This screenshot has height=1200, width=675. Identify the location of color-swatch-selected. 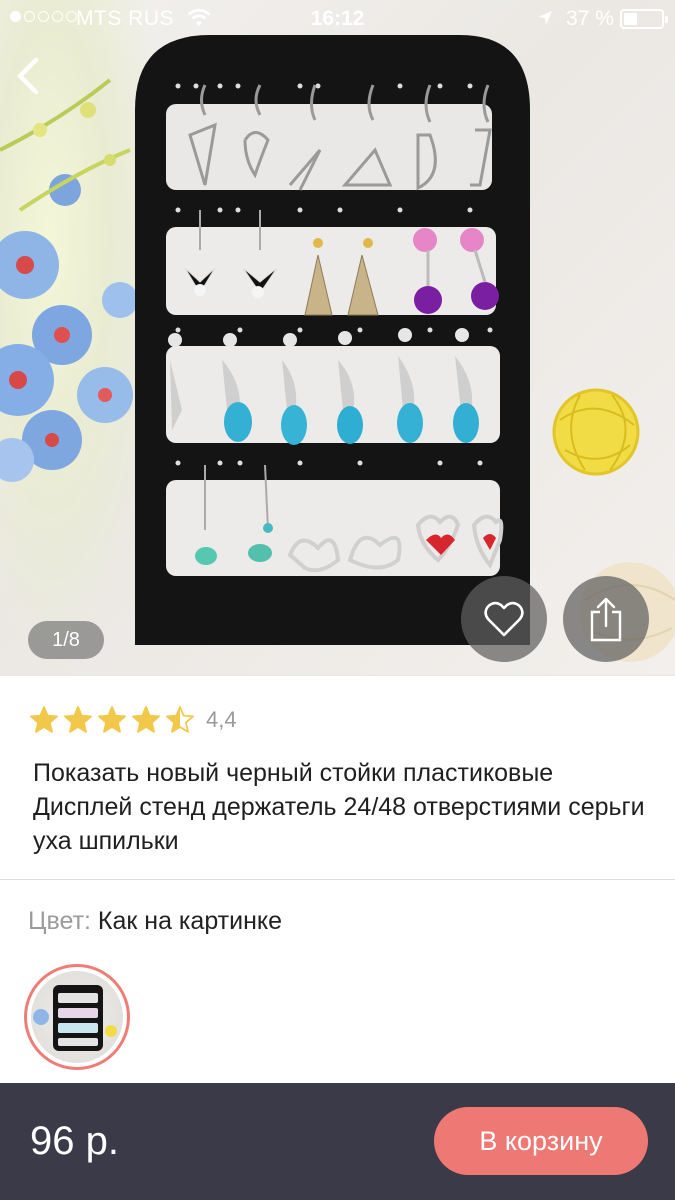
(77, 1017).